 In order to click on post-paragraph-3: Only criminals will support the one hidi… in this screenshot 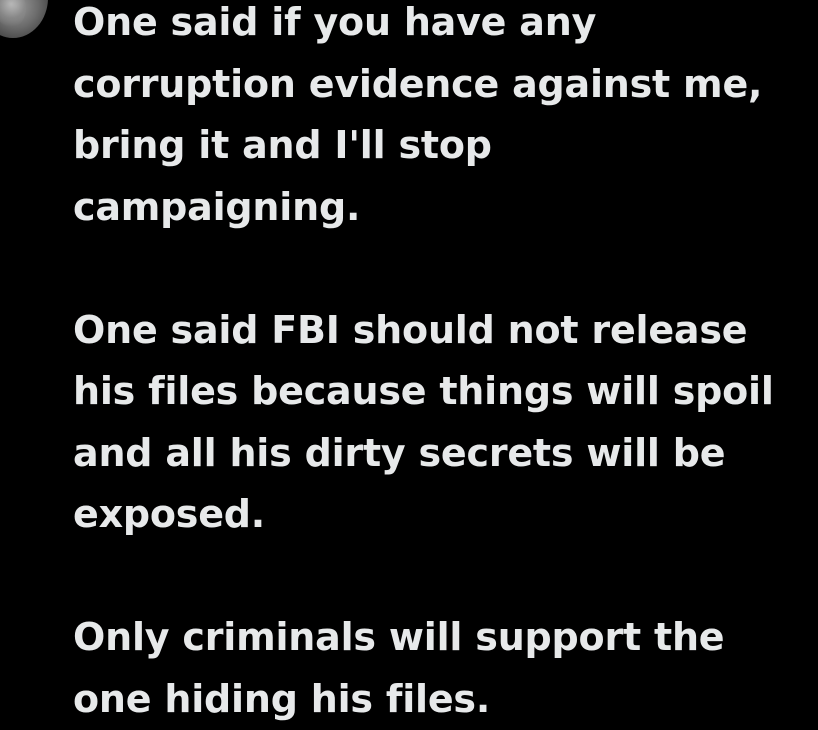, I will do `click(399, 668)`.